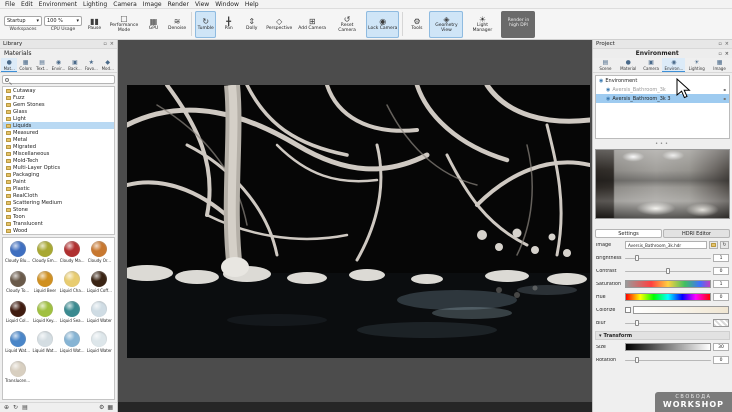 This screenshot has height=412, width=732. I want to click on list-view-icon: ▤, so click(25, 407).